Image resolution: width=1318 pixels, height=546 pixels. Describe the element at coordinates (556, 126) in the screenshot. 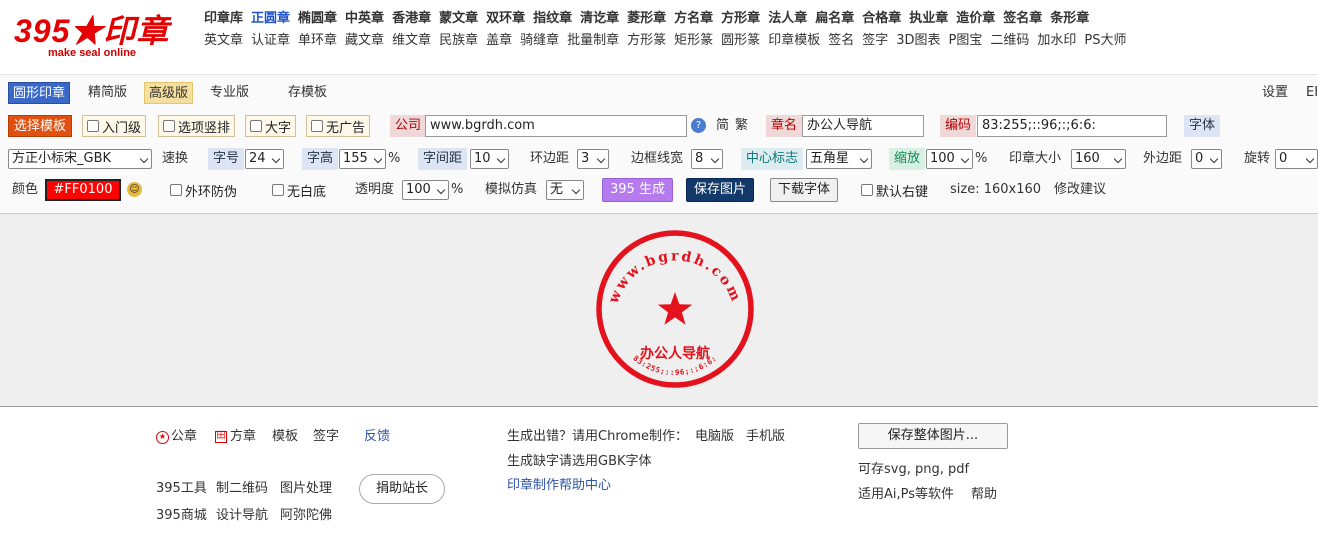

I see `company-input: www.bgrdh.com` at that location.